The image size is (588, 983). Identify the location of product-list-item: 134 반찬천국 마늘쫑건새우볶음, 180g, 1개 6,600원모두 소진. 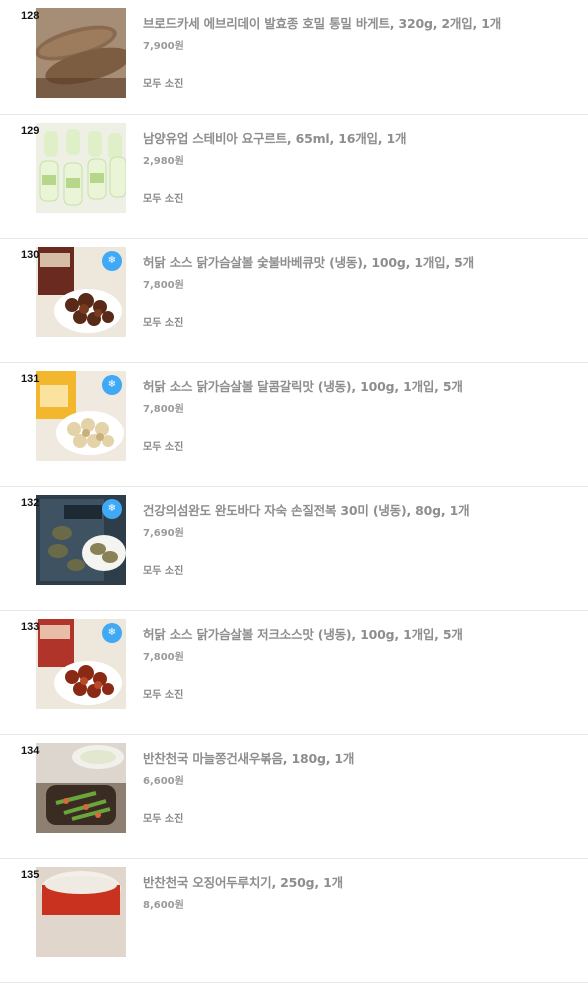
(294, 797).